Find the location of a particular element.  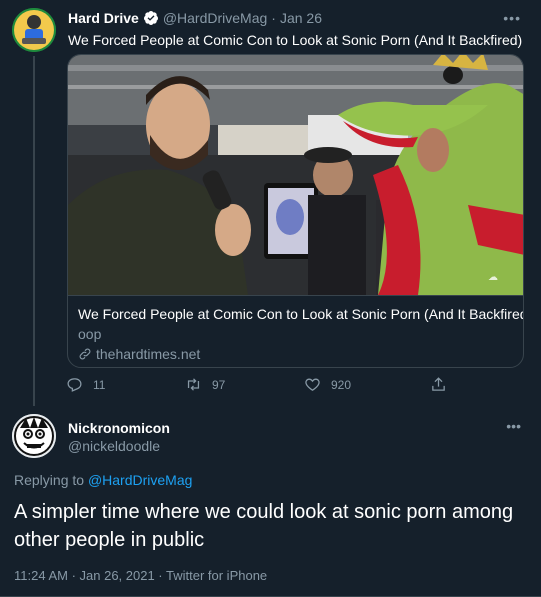

nickronomicon-avatar is located at coordinates (34, 436).